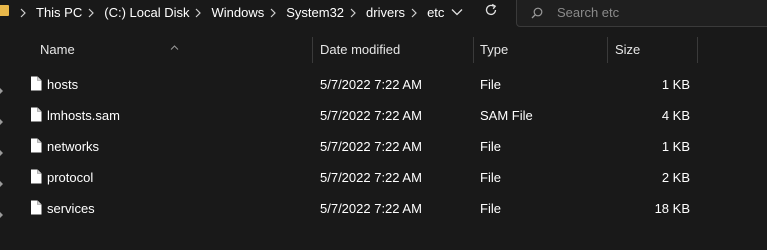 Image resolution: width=767 pixels, height=250 pixels. Describe the element at coordinates (360, 50) in the screenshot. I see `column-header-date-modified: Date modified` at that location.